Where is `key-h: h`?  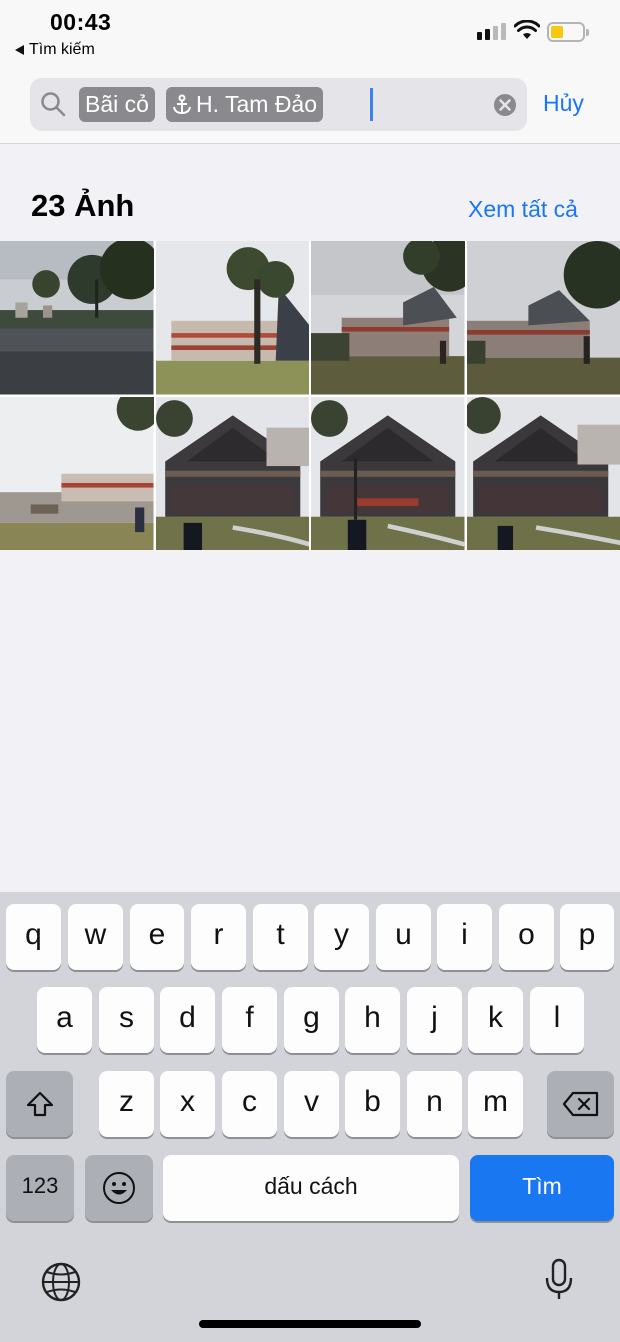 key-h: h is located at coordinates (372, 1020).